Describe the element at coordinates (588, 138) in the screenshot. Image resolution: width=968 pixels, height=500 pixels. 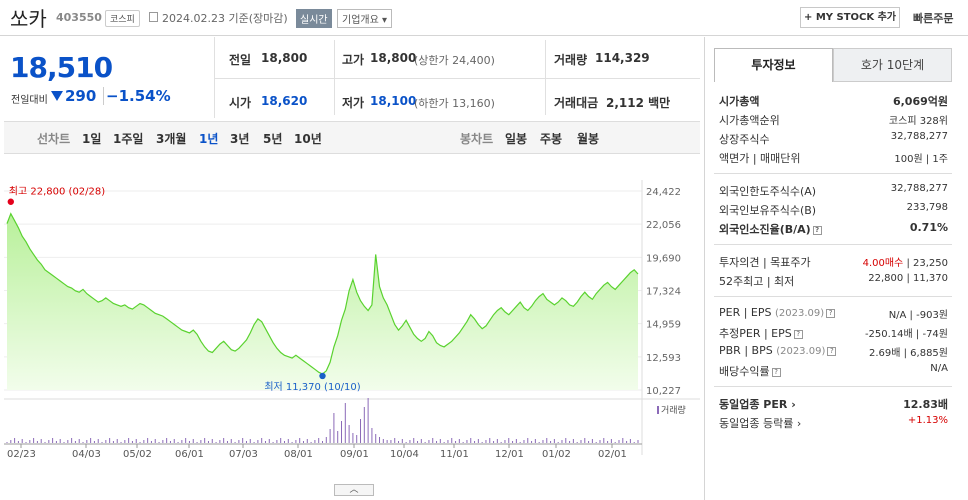
I see `tab-monthly: 월봉` at that location.